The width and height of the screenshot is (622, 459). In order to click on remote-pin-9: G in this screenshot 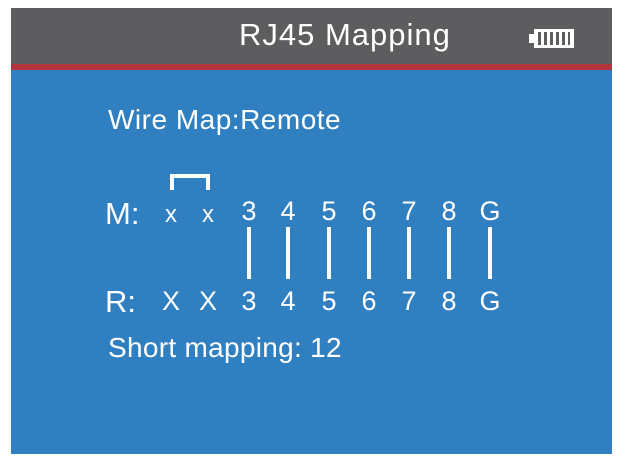, I will do `click(490, 301)`.